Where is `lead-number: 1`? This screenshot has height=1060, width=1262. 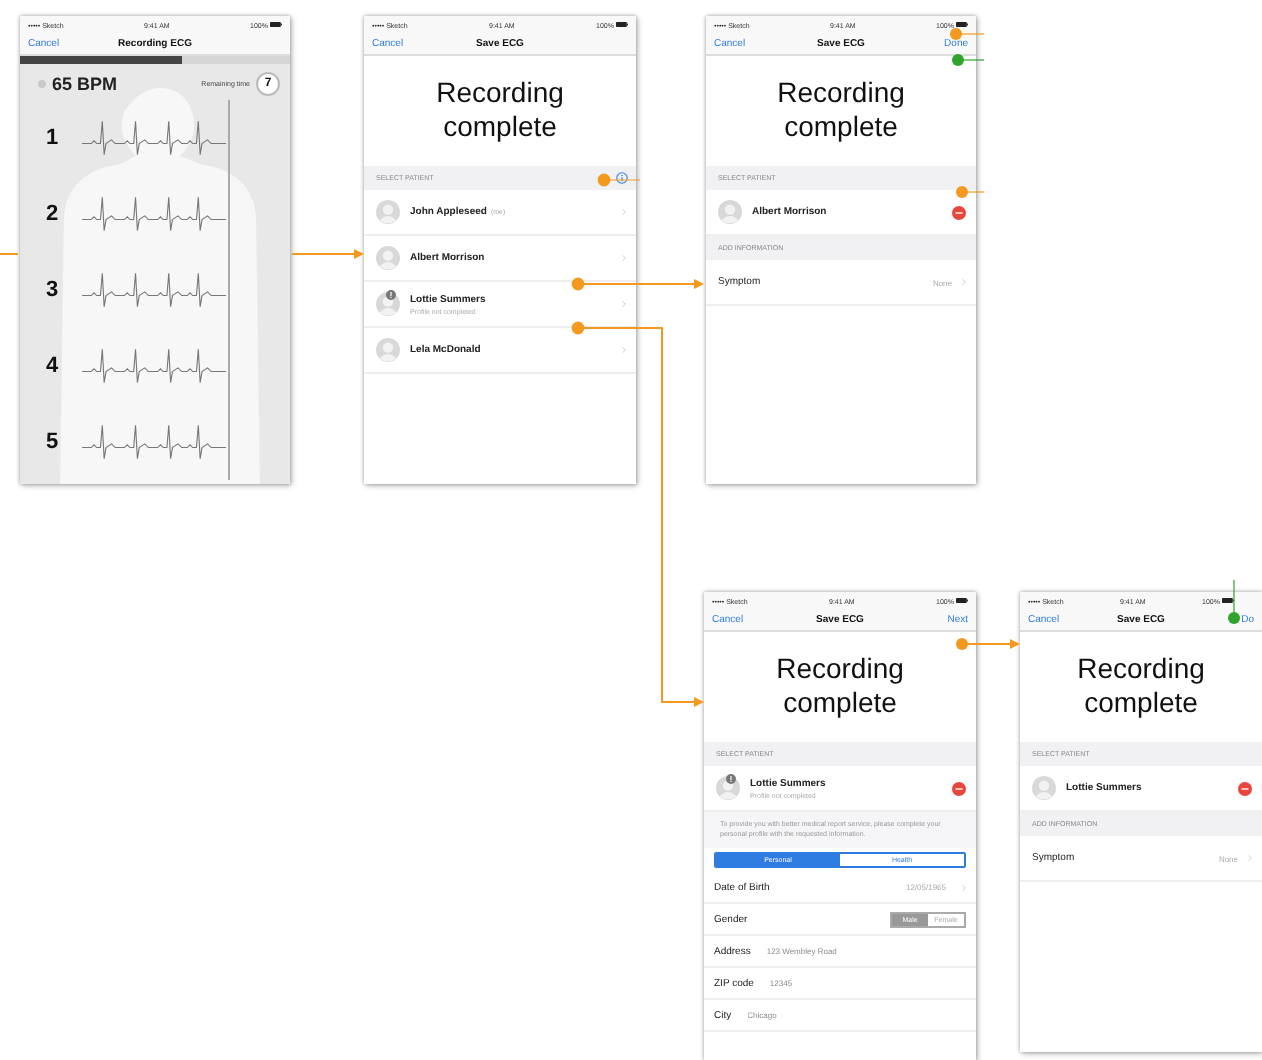
lead-number: 1 is located at coordinates (53, 138).